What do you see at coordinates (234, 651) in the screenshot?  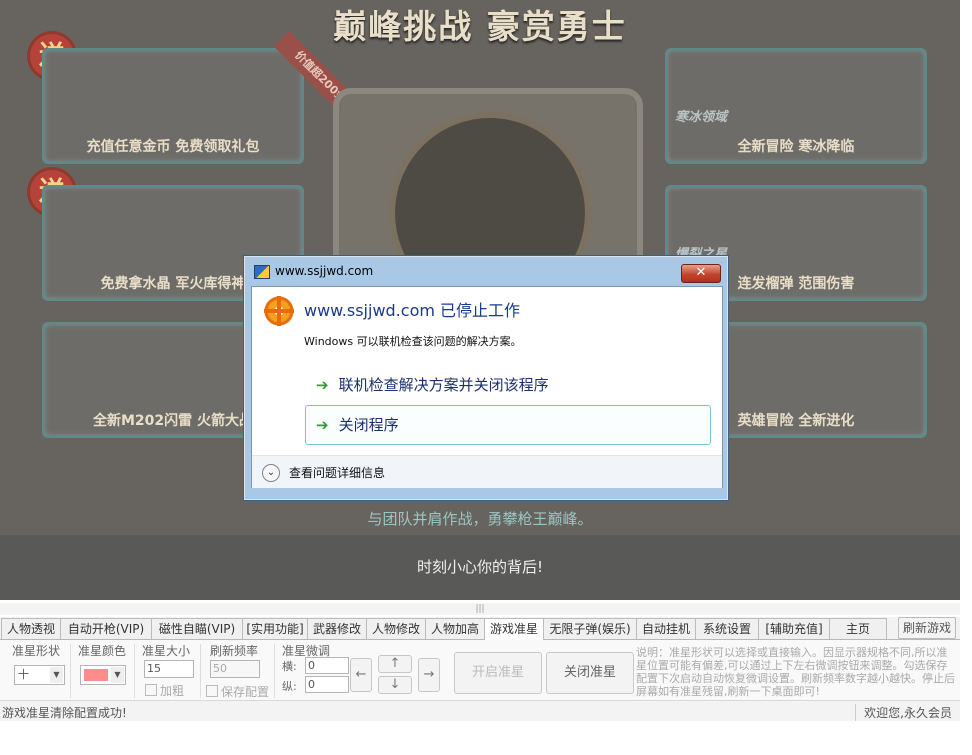 I see `refresh-label: 刷新频率` at bounding box center [234, 651].